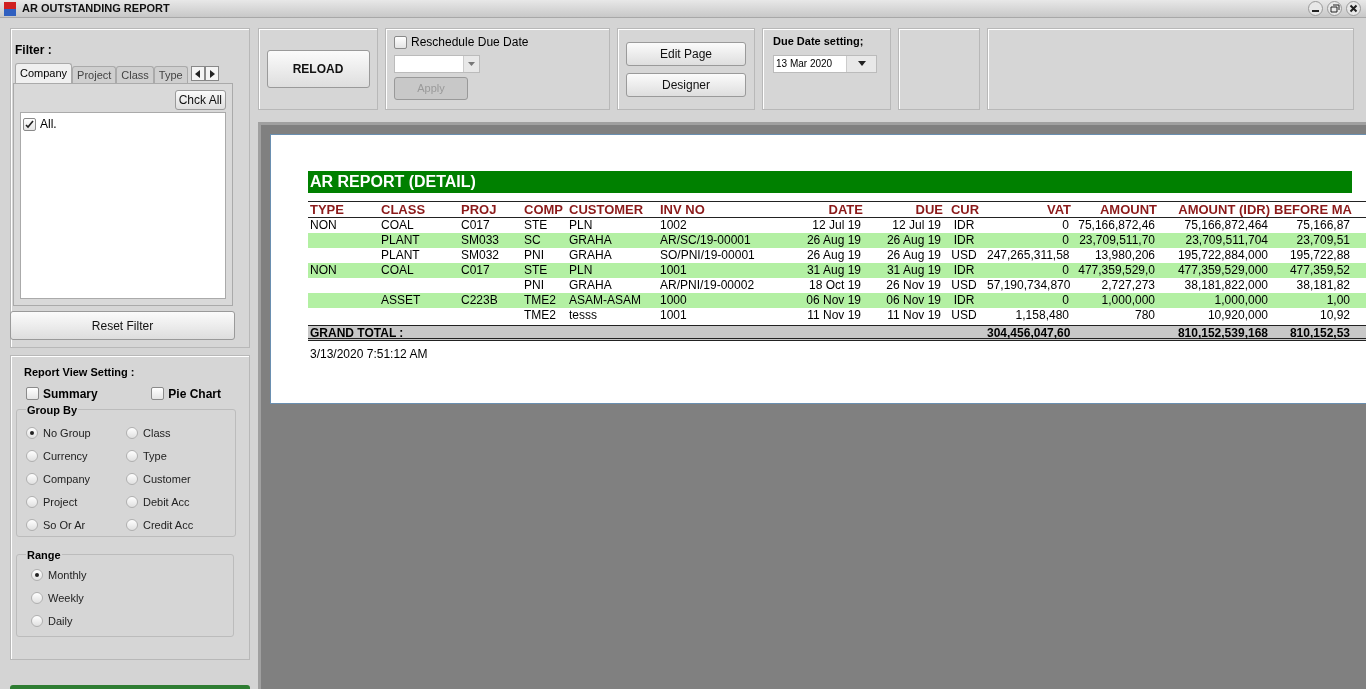  Describe the element at coordinates (400, 255) in the screenshot. I see `table-cell-text: PLANT` at that location.